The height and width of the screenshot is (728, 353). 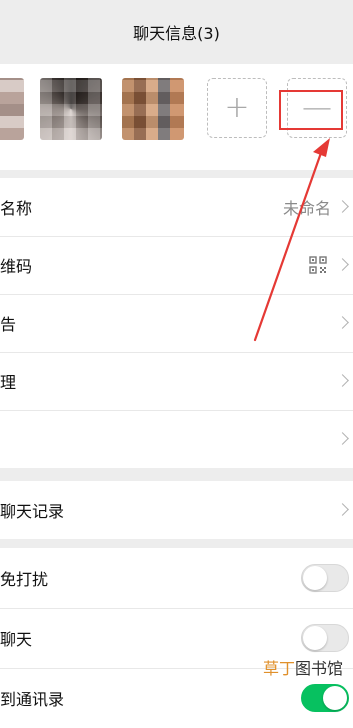 What do you see at coordinates (176, 381) in the screenshot?
I see `manage-row: 理` at bounding box center [176, 381].